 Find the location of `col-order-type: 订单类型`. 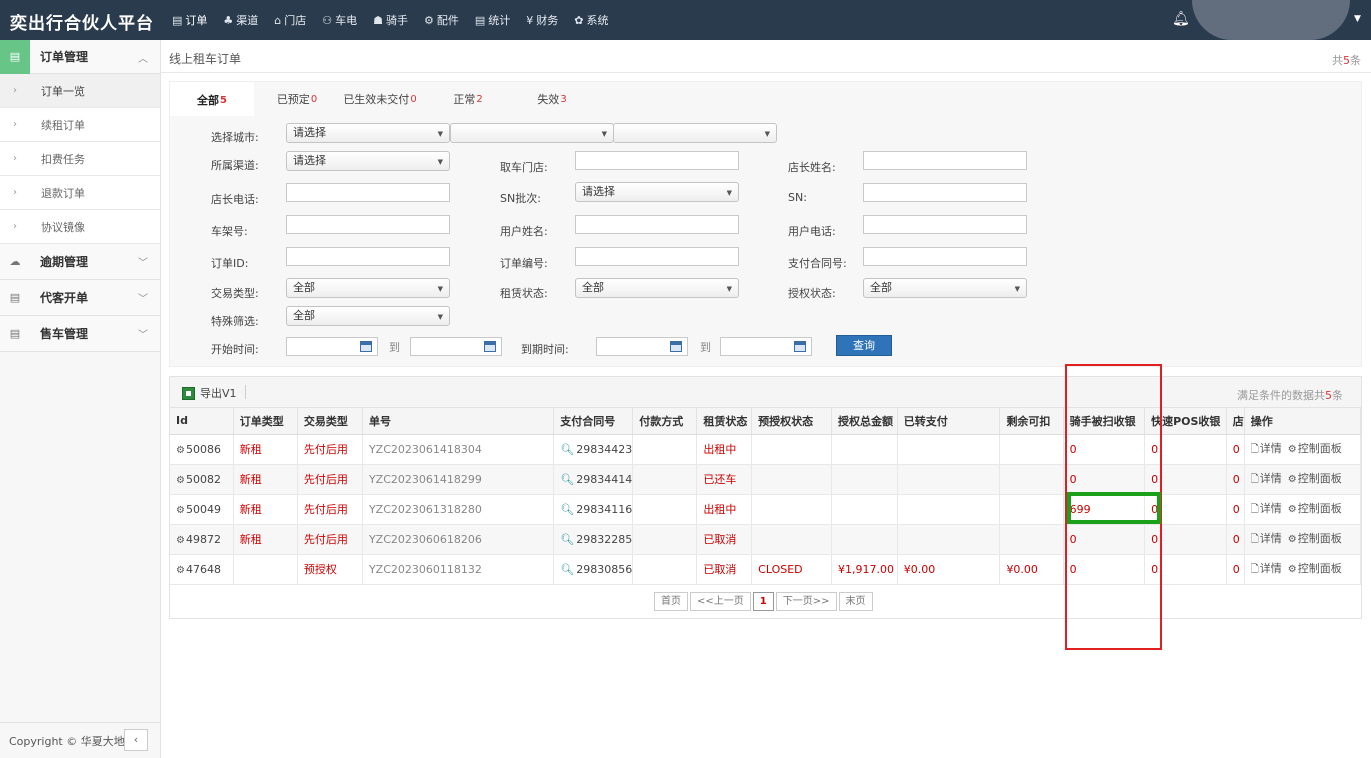

col-order-type: 订单类型 is located at coordinates (265, 421).